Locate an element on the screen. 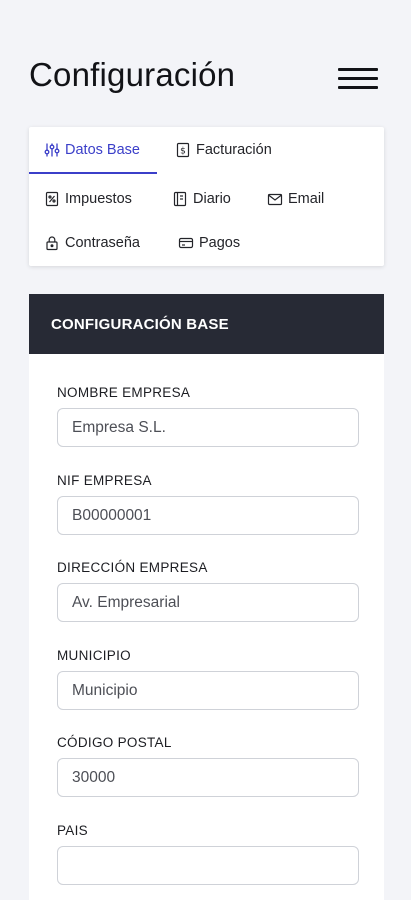 This screenshot has width=411, height=900. country-input is located at coordinates (208, 865).